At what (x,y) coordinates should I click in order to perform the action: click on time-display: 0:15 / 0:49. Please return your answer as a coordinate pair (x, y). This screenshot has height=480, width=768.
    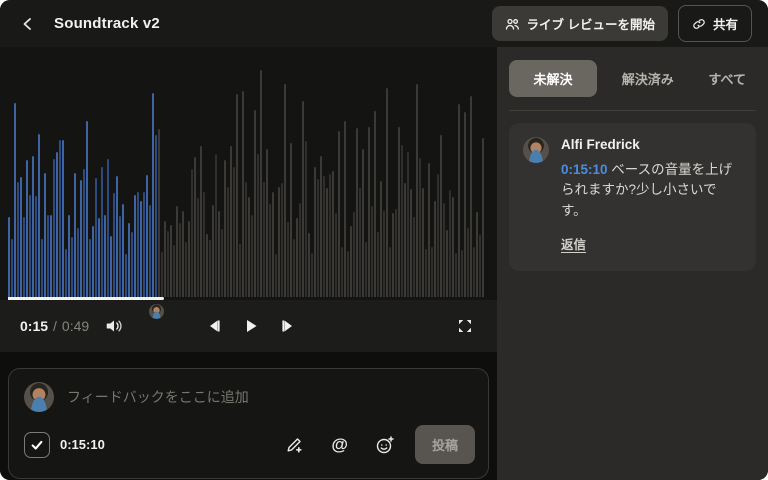
    Looking at the image, I should click on (54, 326).